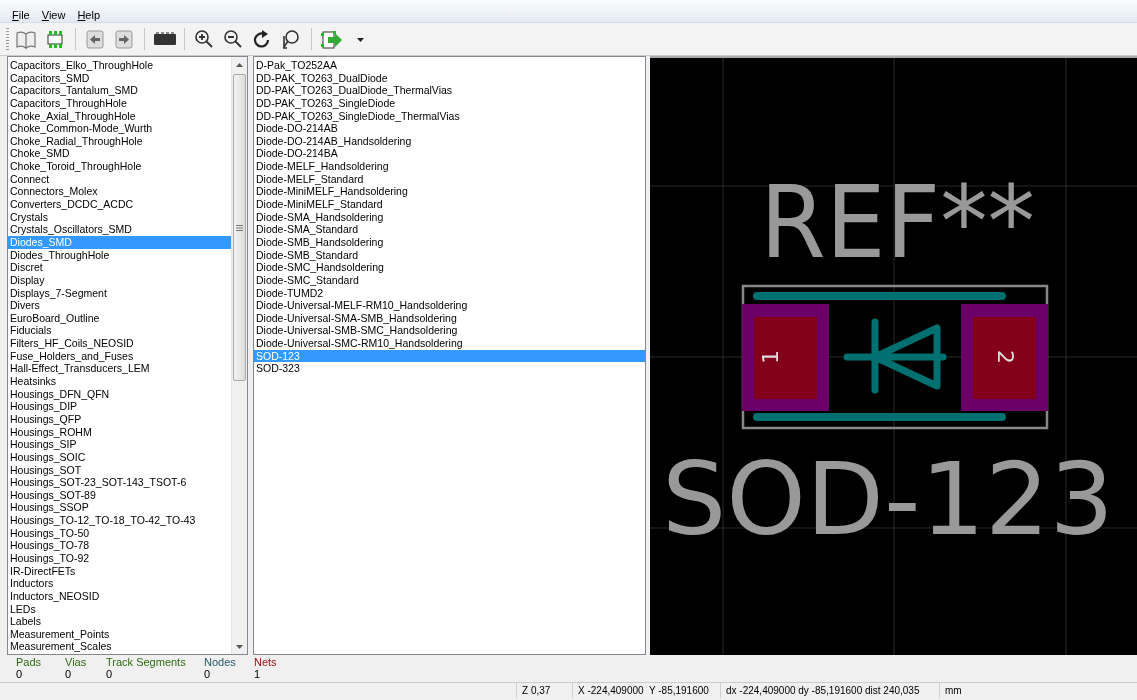 The width and height of the screenshot is (1137, 700). Describe the element at coordinates (449, 204) in the screenshot. I see `list-item: Diode-MiniMELF_Standard` at that location.